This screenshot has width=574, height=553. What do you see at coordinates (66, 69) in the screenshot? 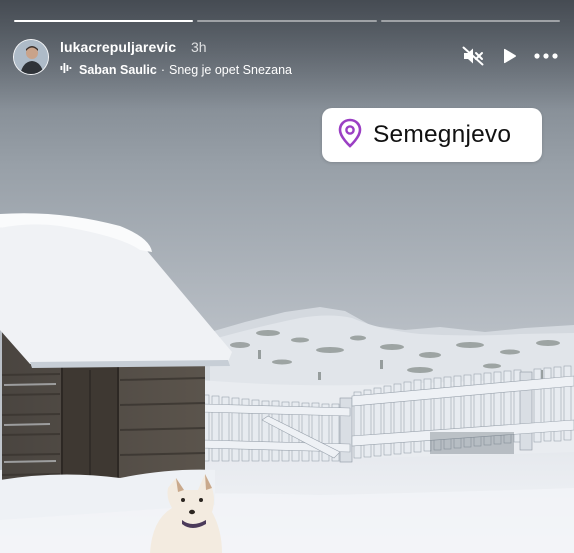
I see `music-bars-icon` at bounding box center [66, 69].